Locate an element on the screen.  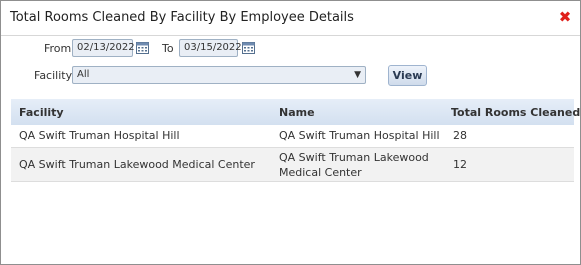
cell-facility: QA Swift Truman Hospital Hill is located at coordinates (99, 135).